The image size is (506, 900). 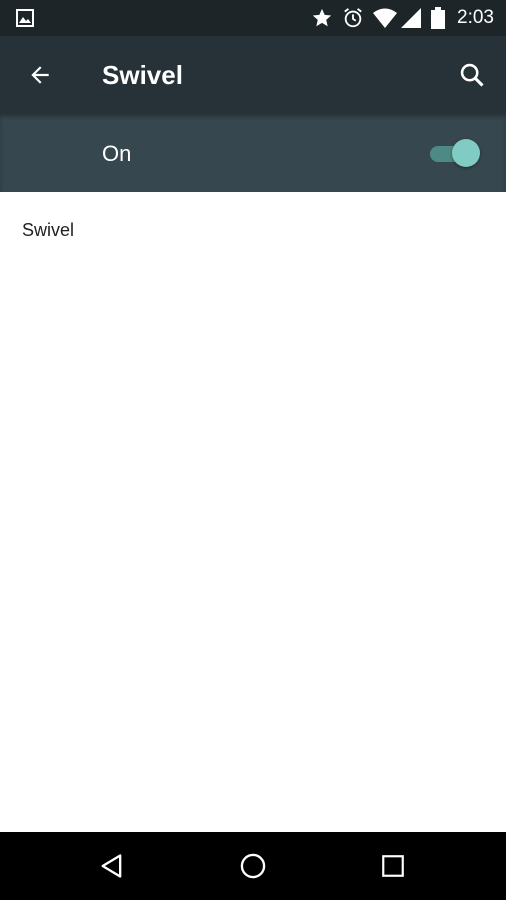 I want to click on search-button, so click(x=472, y=75).